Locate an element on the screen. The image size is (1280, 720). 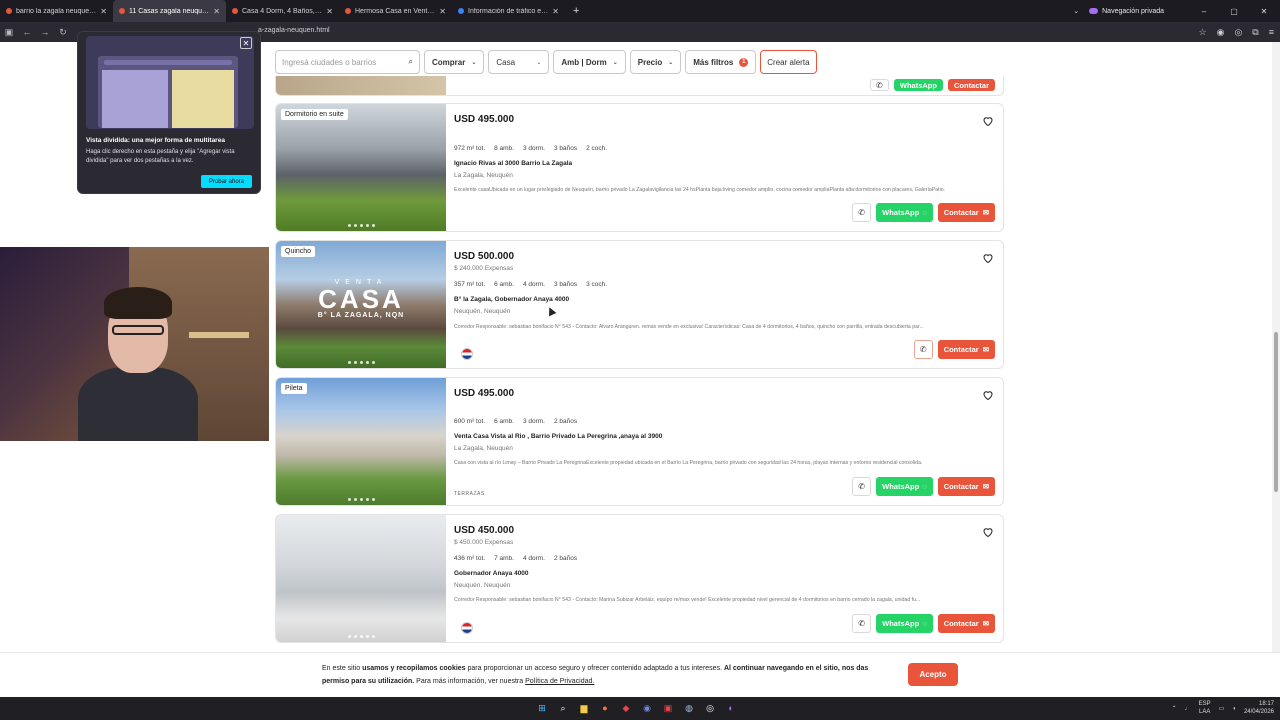
scrollbar-thumb is located at coordinates (1276, 412).